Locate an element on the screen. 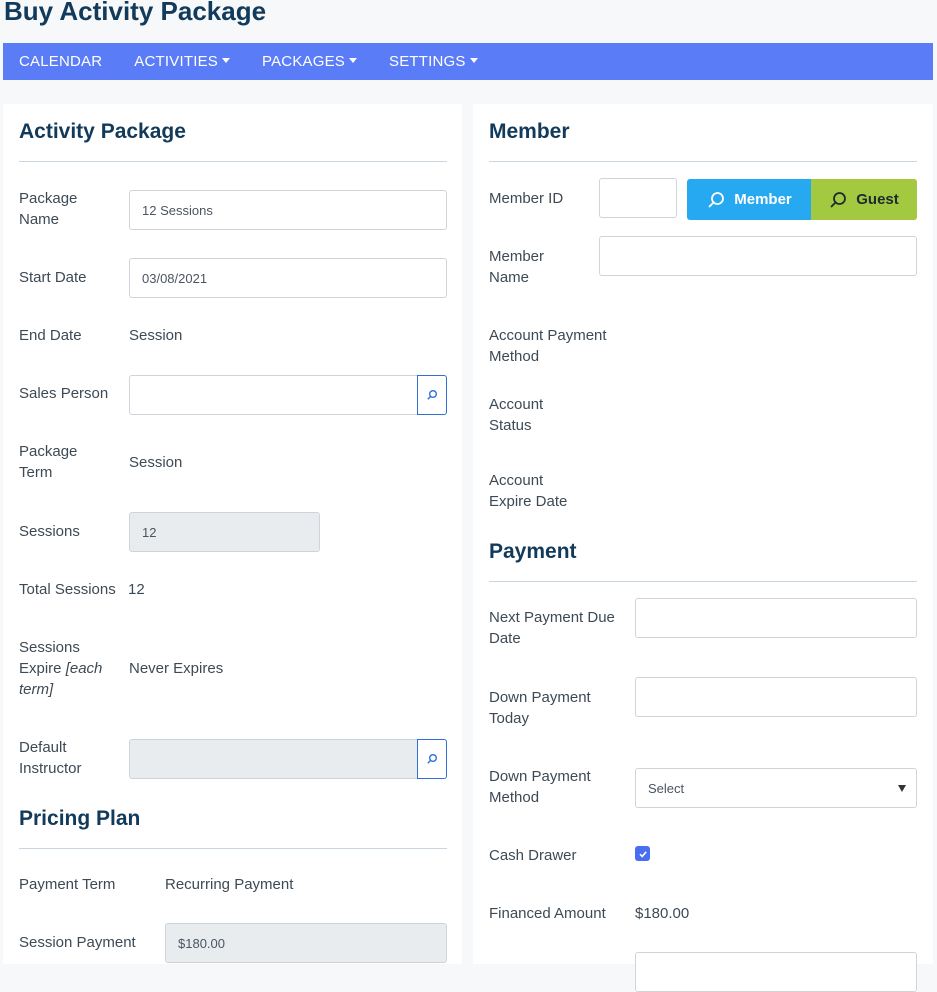 This screenshot has height=992, width=937. main-navbar: CALENDAR ACTIVITIES PACKAGES SETTINGS is located at coordinates (468, 61).